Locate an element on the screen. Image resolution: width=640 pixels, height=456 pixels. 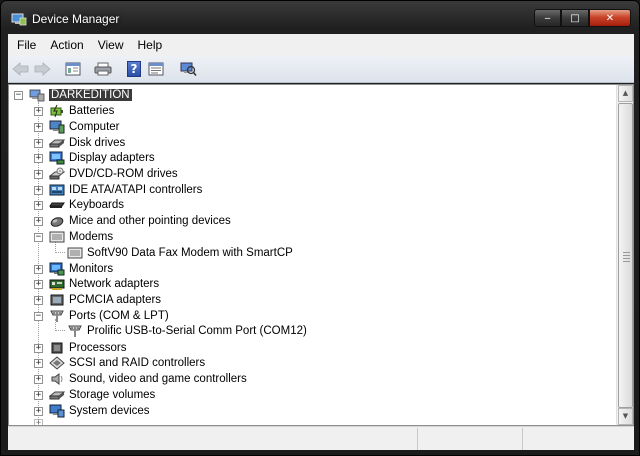
tree-node-pcmcia-adapters: + PCMCIA adapters is located at coordinates (97, 300).